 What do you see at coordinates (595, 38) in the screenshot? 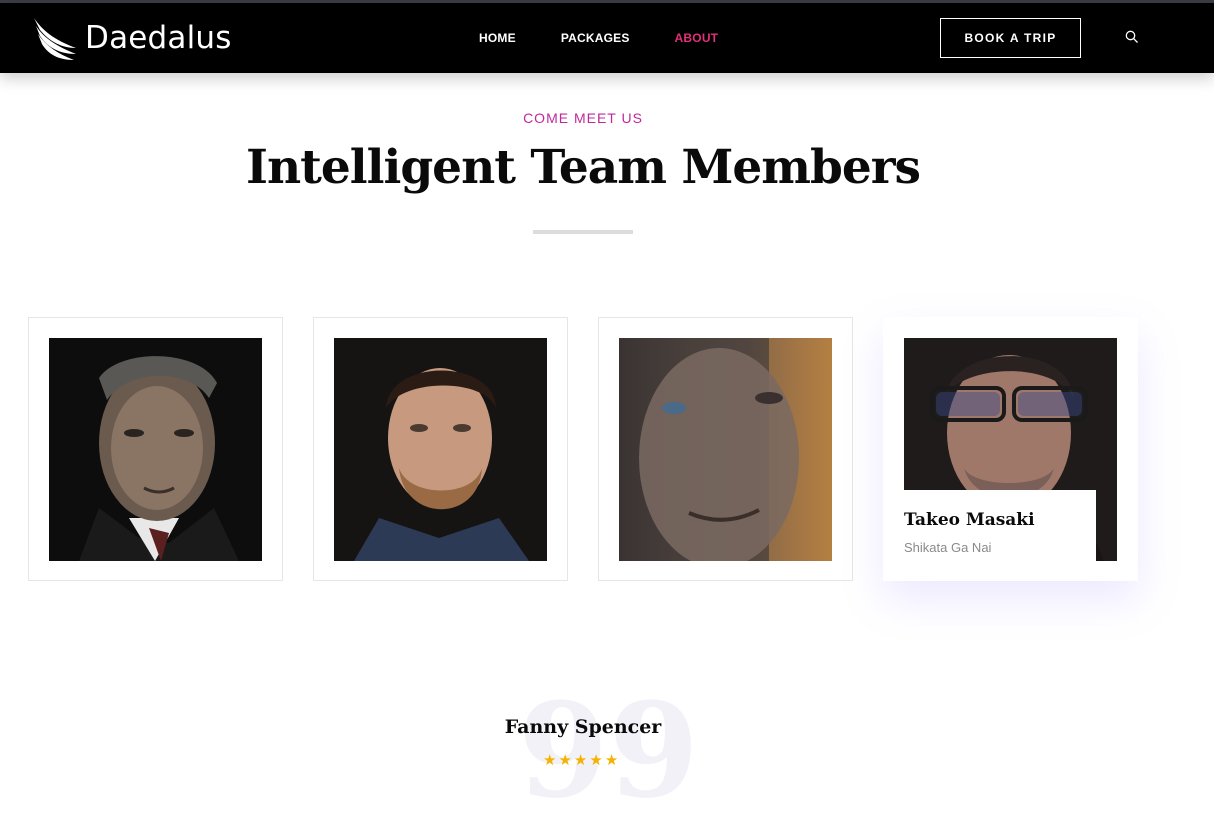
I see `nav-packages: PACKAGES` at bounding box center [595, 38].